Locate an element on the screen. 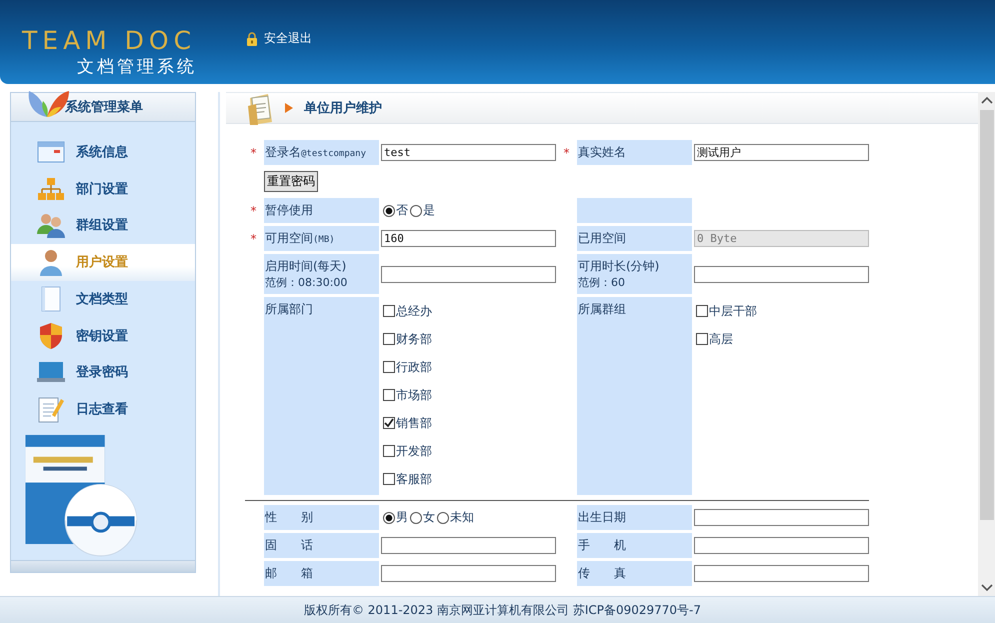 The width and height of the screenshot is (995, 623). field-label: 可用时长(分钟) is located at coordinates (619, 266).